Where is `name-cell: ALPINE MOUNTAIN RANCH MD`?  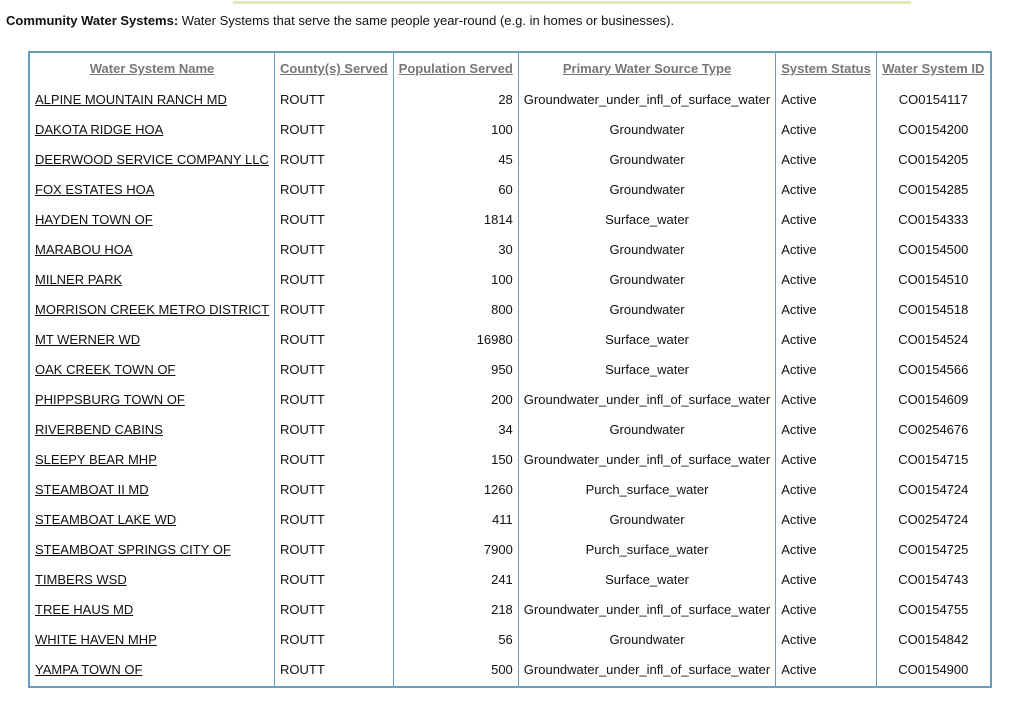 name-cell: ALPINE MOUNTAIN RANCH MD is located at coordinates (152, 99).